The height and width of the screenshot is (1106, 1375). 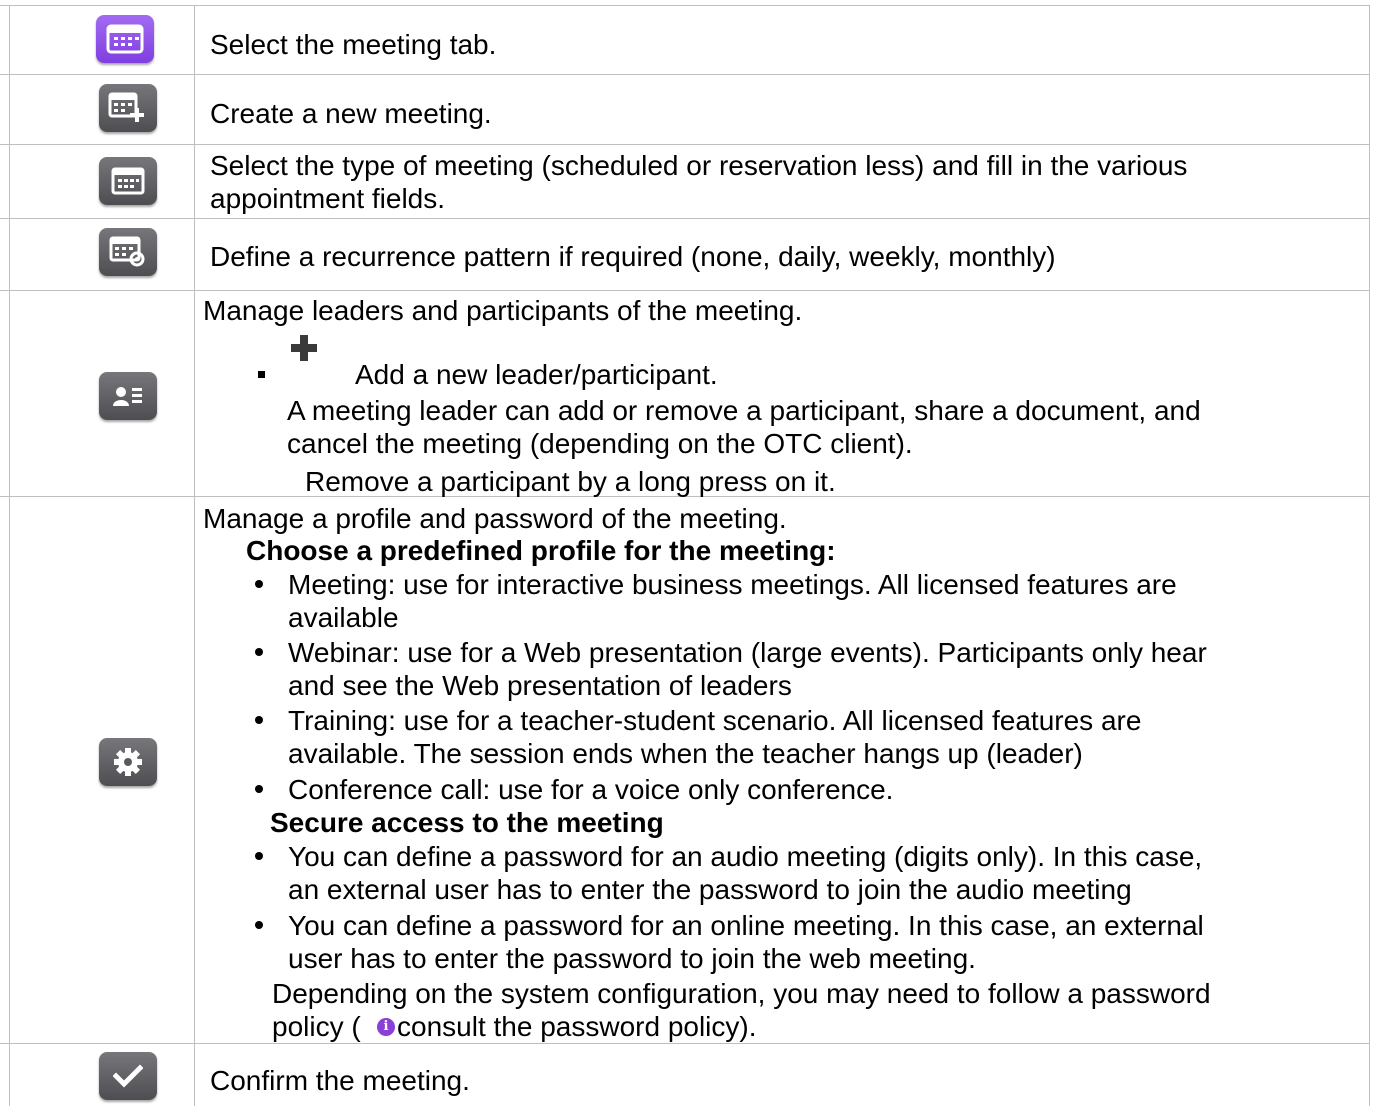 What do you see at coordinates (536, 374) in the screenshot?
I see `add-participant-label: Add a new leader/participant.` at bounding box center [536, 374].